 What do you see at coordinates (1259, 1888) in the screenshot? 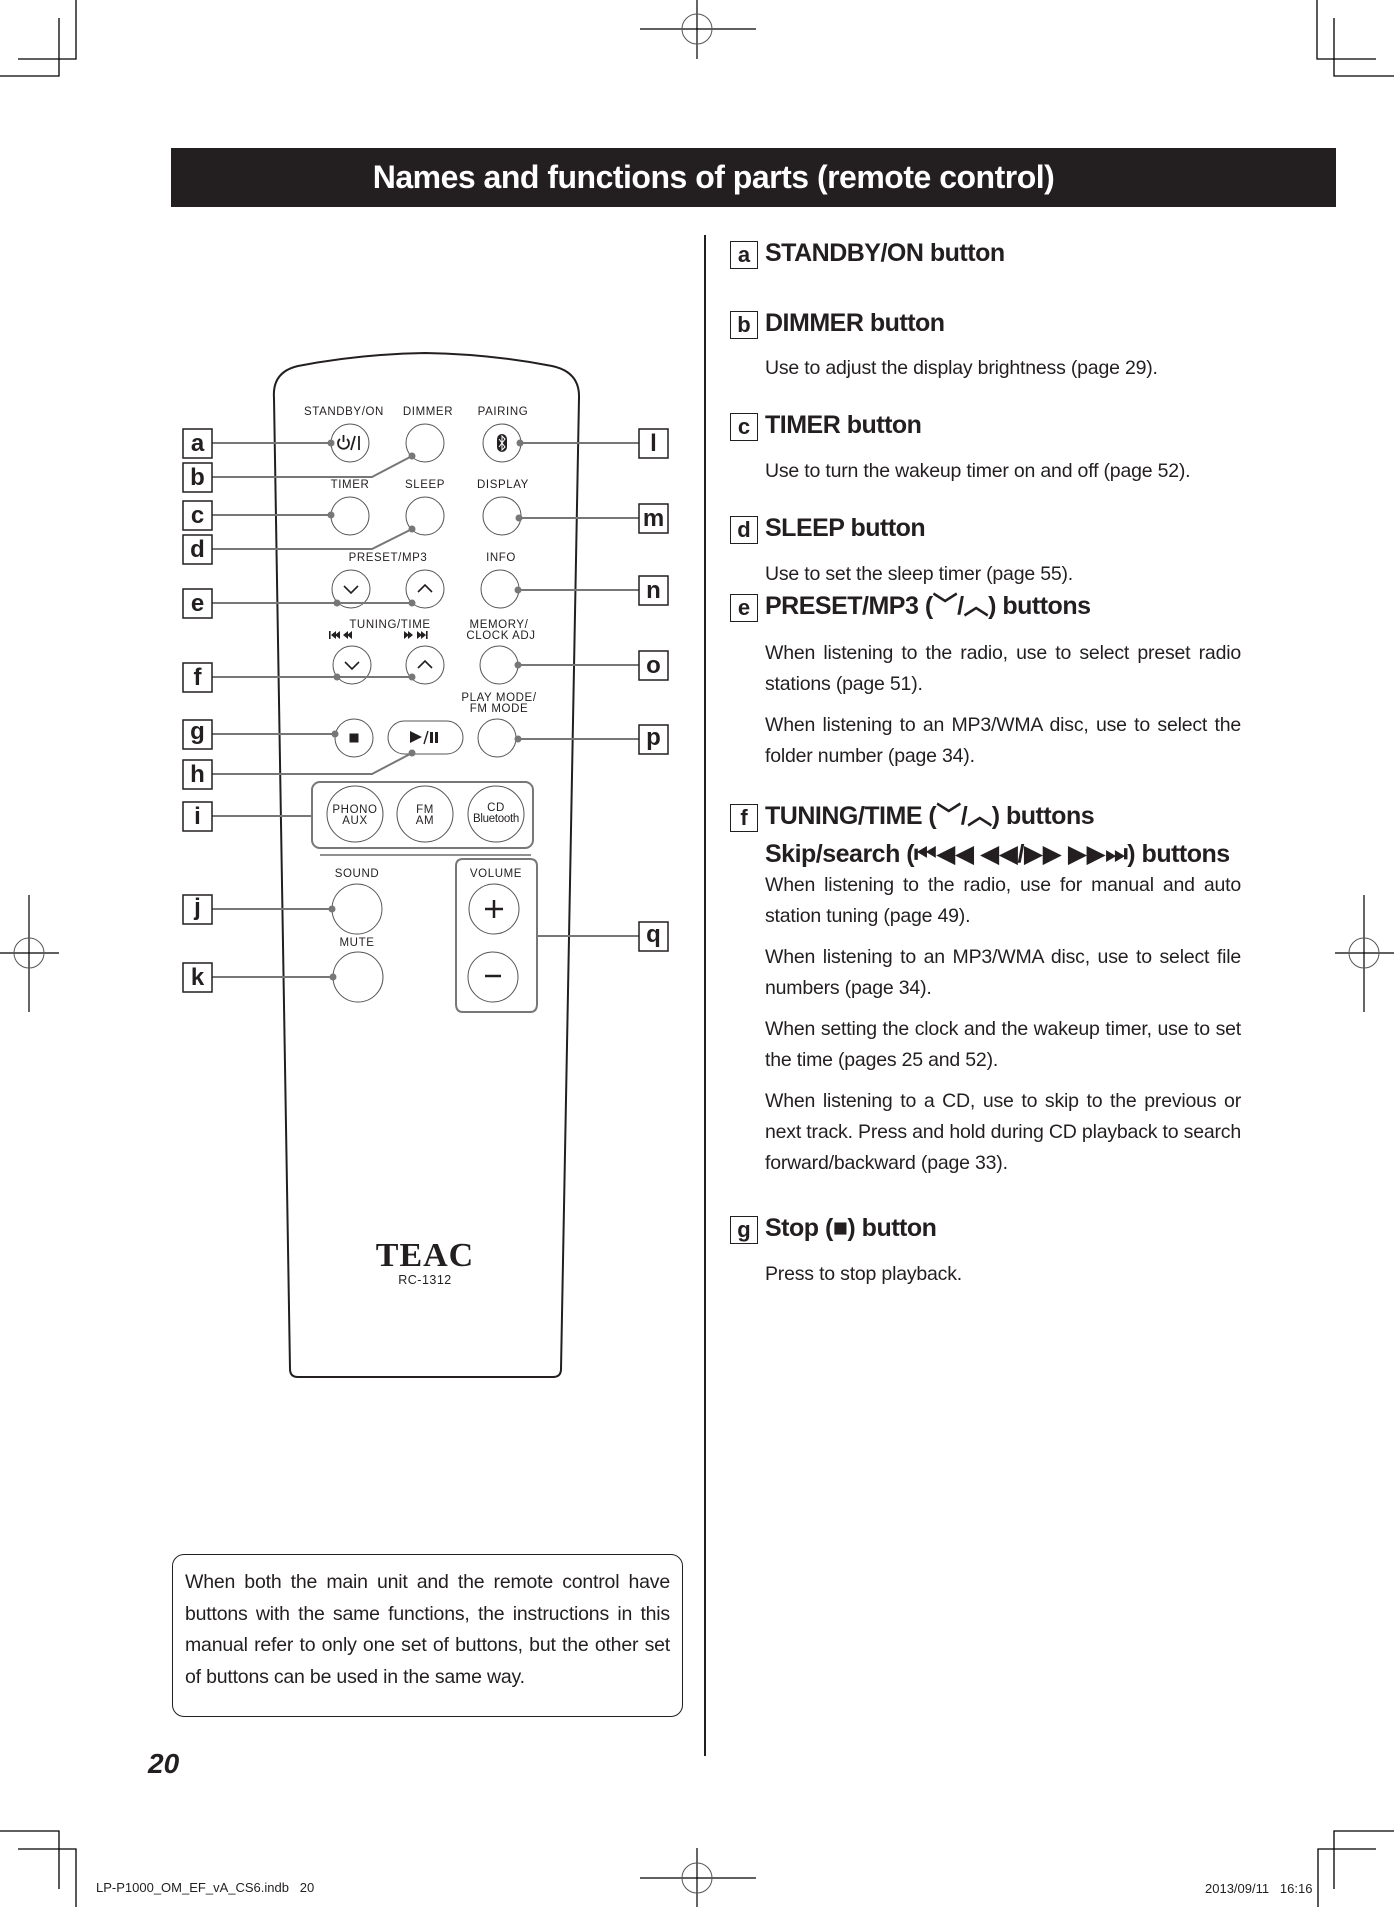
I see `footer-timestamp: 2013/09/11 16:16` at bounding box center [1259, 1888].